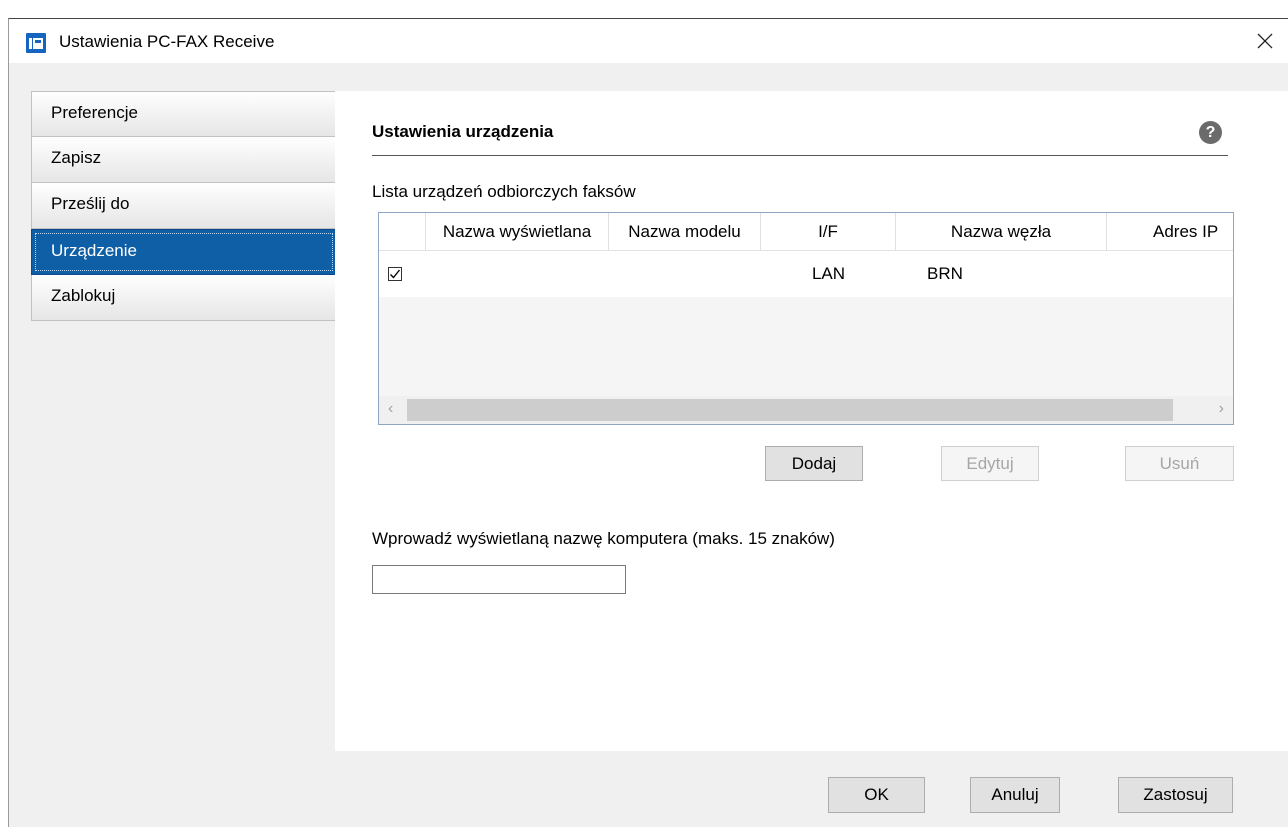 This screenshot has height=827, width=1288. Describe the element at coordinates (90, 203) in the screenshot. I see `sidebar-item-label: Prześlij do` at that location.